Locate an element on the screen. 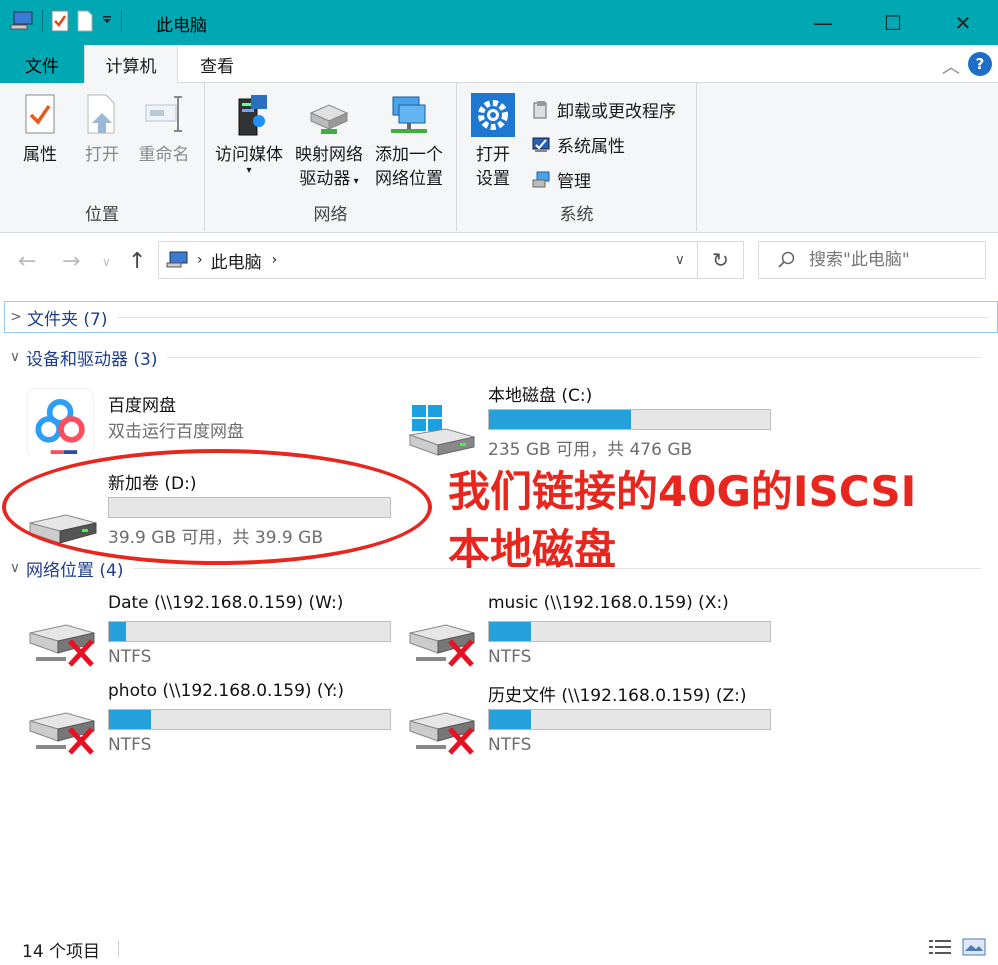 The width and height of the screenshot is (998, 965). baidu-netdisk-icon is located at coordinates (60, 421).